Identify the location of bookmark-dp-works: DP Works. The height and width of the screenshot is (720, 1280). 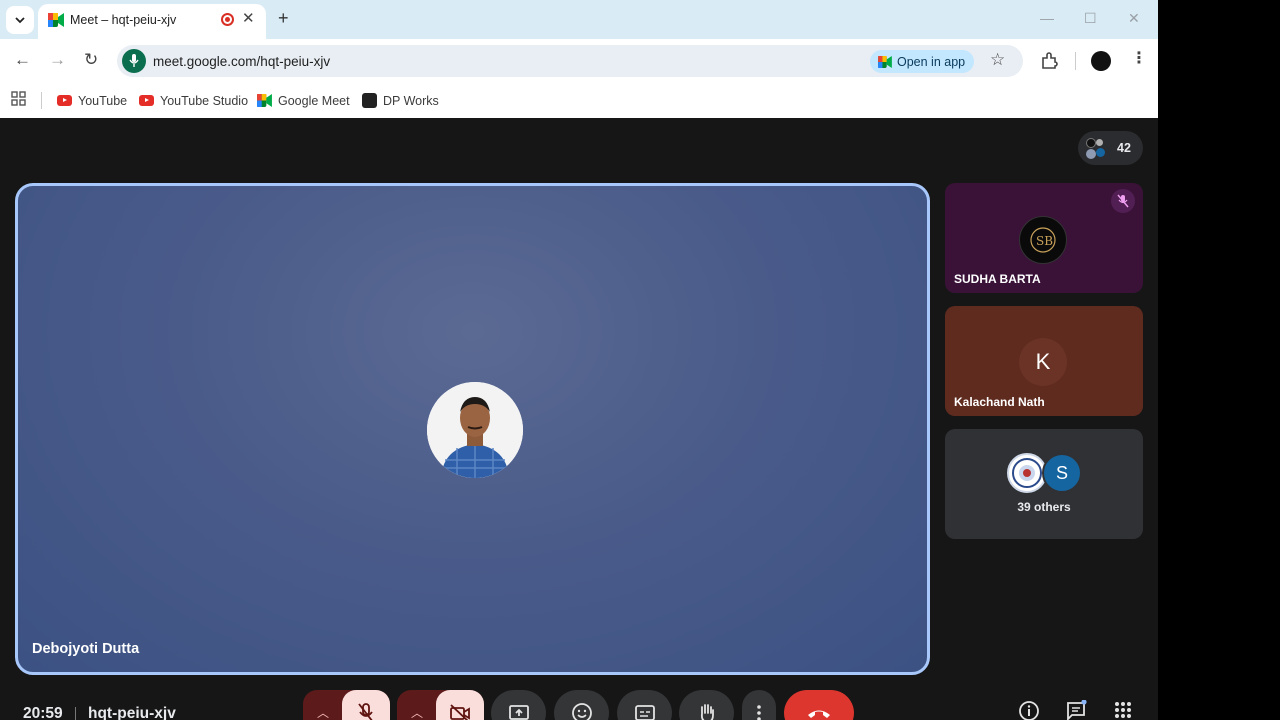
(400, 100).